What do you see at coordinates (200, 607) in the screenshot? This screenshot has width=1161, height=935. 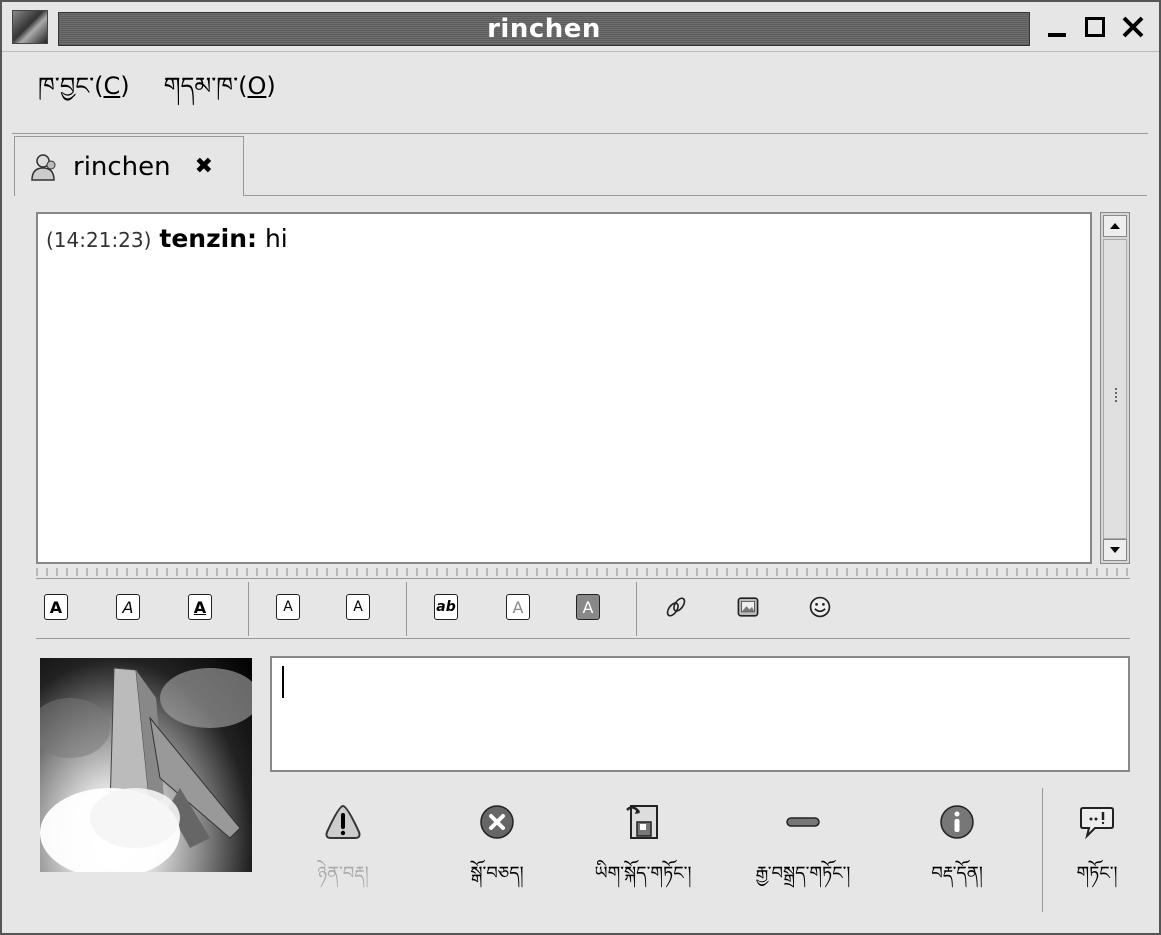 I see `underline-button: A` at bounding box center [200, 607].